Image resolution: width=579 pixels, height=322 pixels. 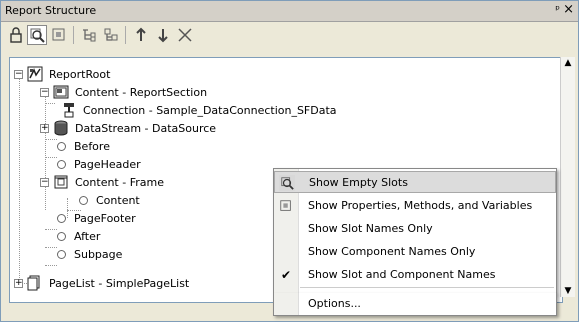 What do you see at coordinates (107, 164) in the screenshot?
I see `tree-node-label: PageHeader` at bounding box center [107, 164].